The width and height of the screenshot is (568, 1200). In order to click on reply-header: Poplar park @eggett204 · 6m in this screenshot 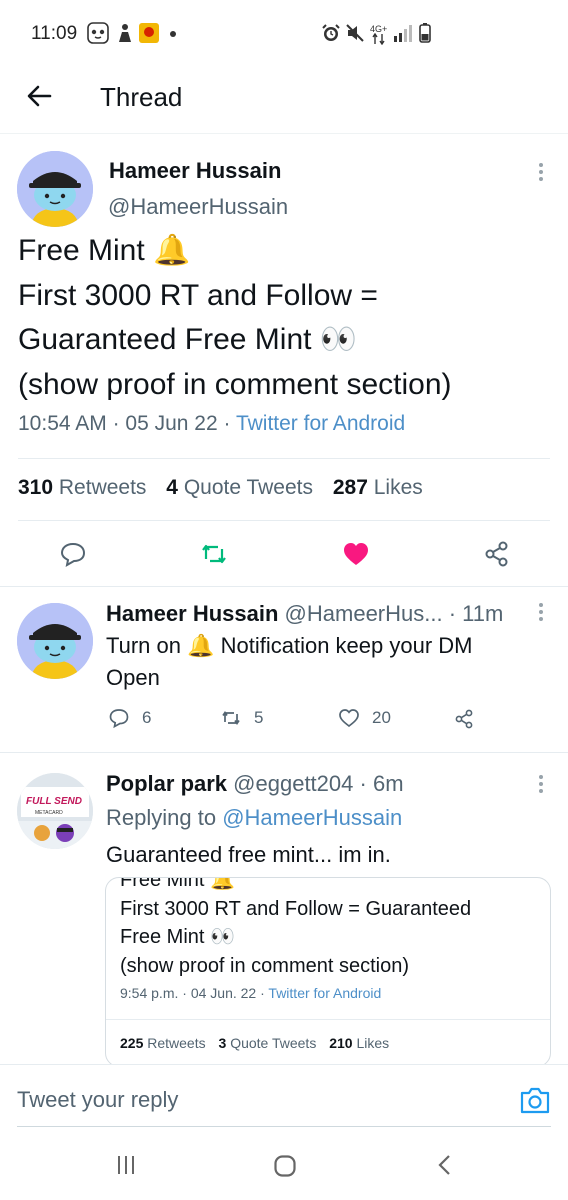, I will do `click(255, 784)`.